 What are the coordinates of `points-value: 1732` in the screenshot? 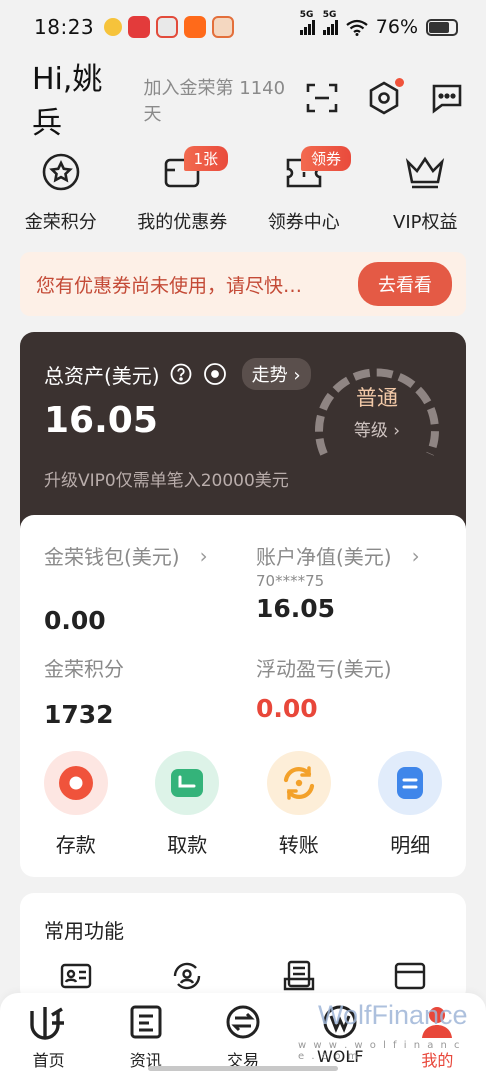 It's located at (79, 714).